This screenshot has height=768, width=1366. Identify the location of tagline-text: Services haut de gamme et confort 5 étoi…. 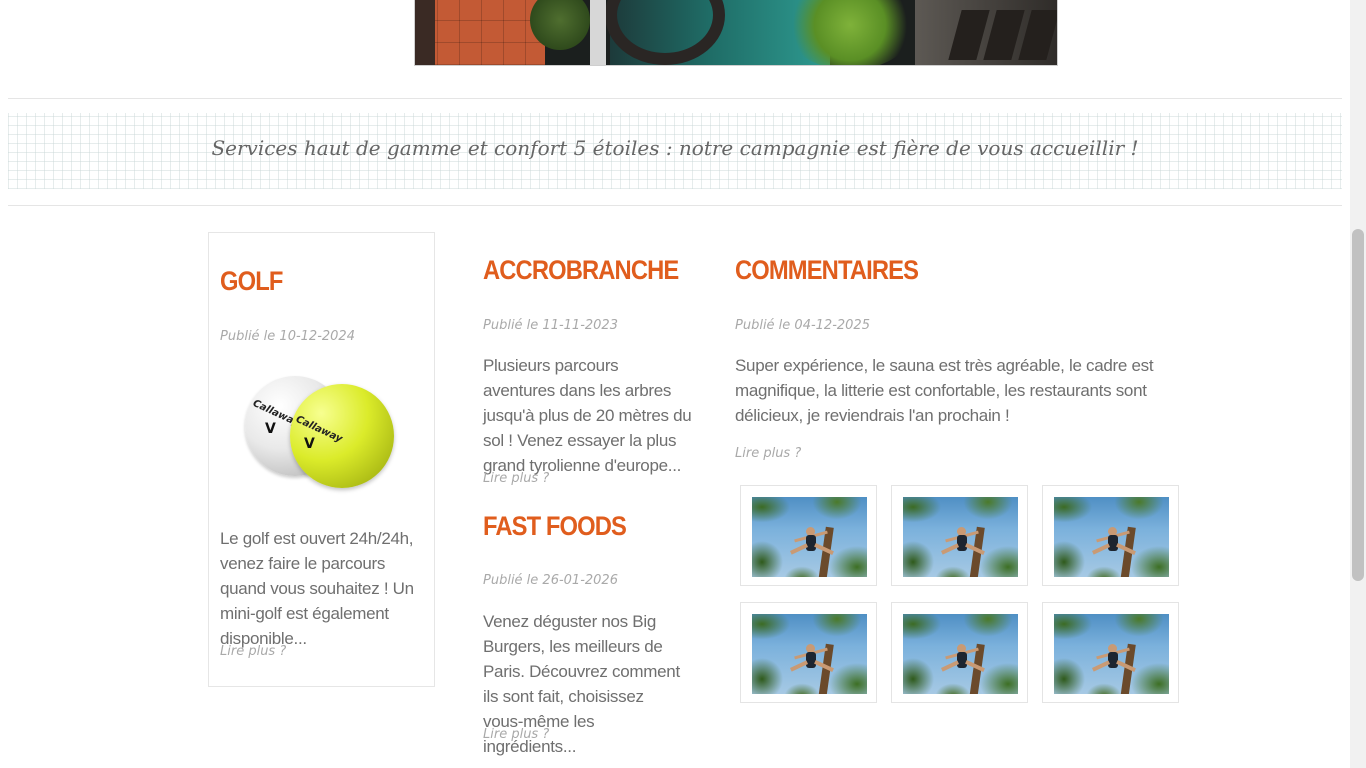
(675, 148).